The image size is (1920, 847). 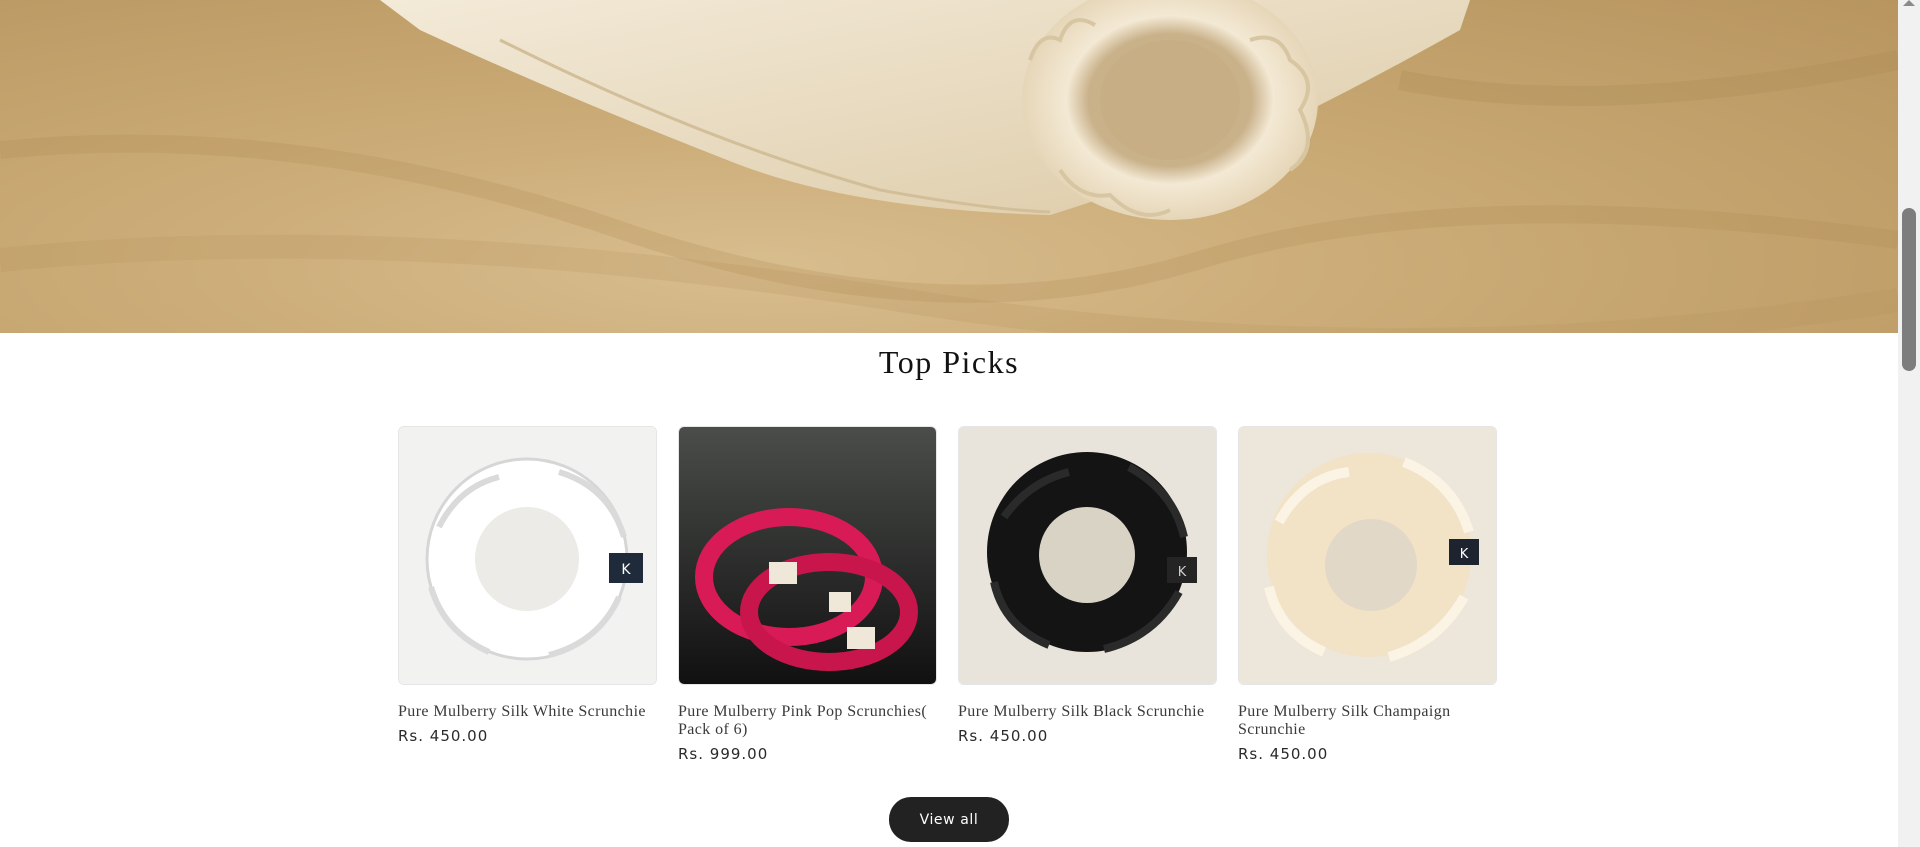 What do you see at coordinates (528, 712) in the screenshot?
I see `product-title: Pure Mulberry Silk White Scrunchie` at bounding box center [528, 712].